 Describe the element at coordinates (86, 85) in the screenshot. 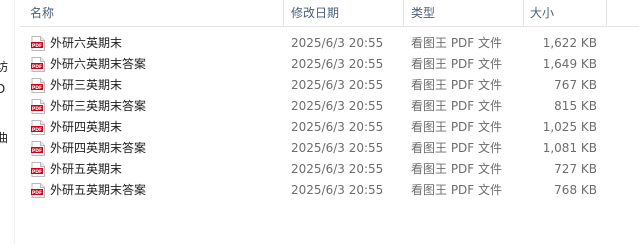

I see `file-name: 外研三英期末` at that location.